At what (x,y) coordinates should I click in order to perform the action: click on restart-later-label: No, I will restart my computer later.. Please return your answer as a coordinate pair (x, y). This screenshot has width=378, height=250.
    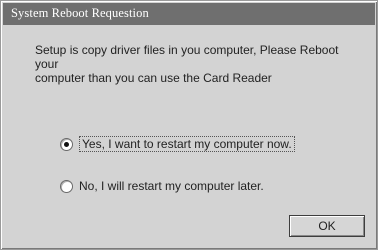
    Looking at the image, I should click on (171, 186).